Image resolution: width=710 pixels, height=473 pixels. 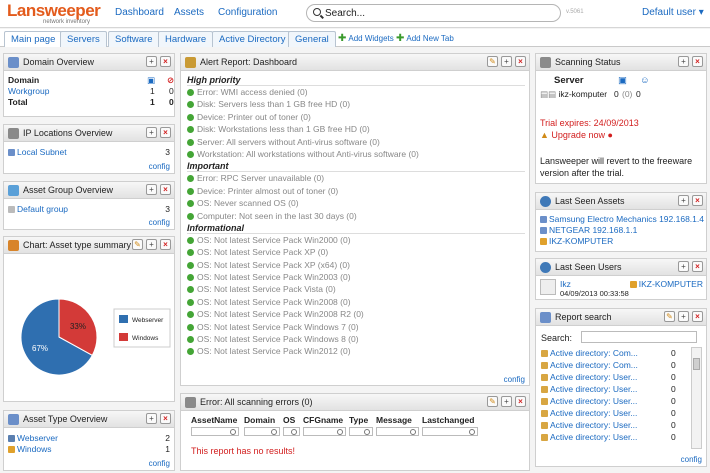 What do you see at coordinates (54, 14) in the screenshot?
I see `lansweeper-logo: Lansweeper network inventory` at bounding box center [54, 14].